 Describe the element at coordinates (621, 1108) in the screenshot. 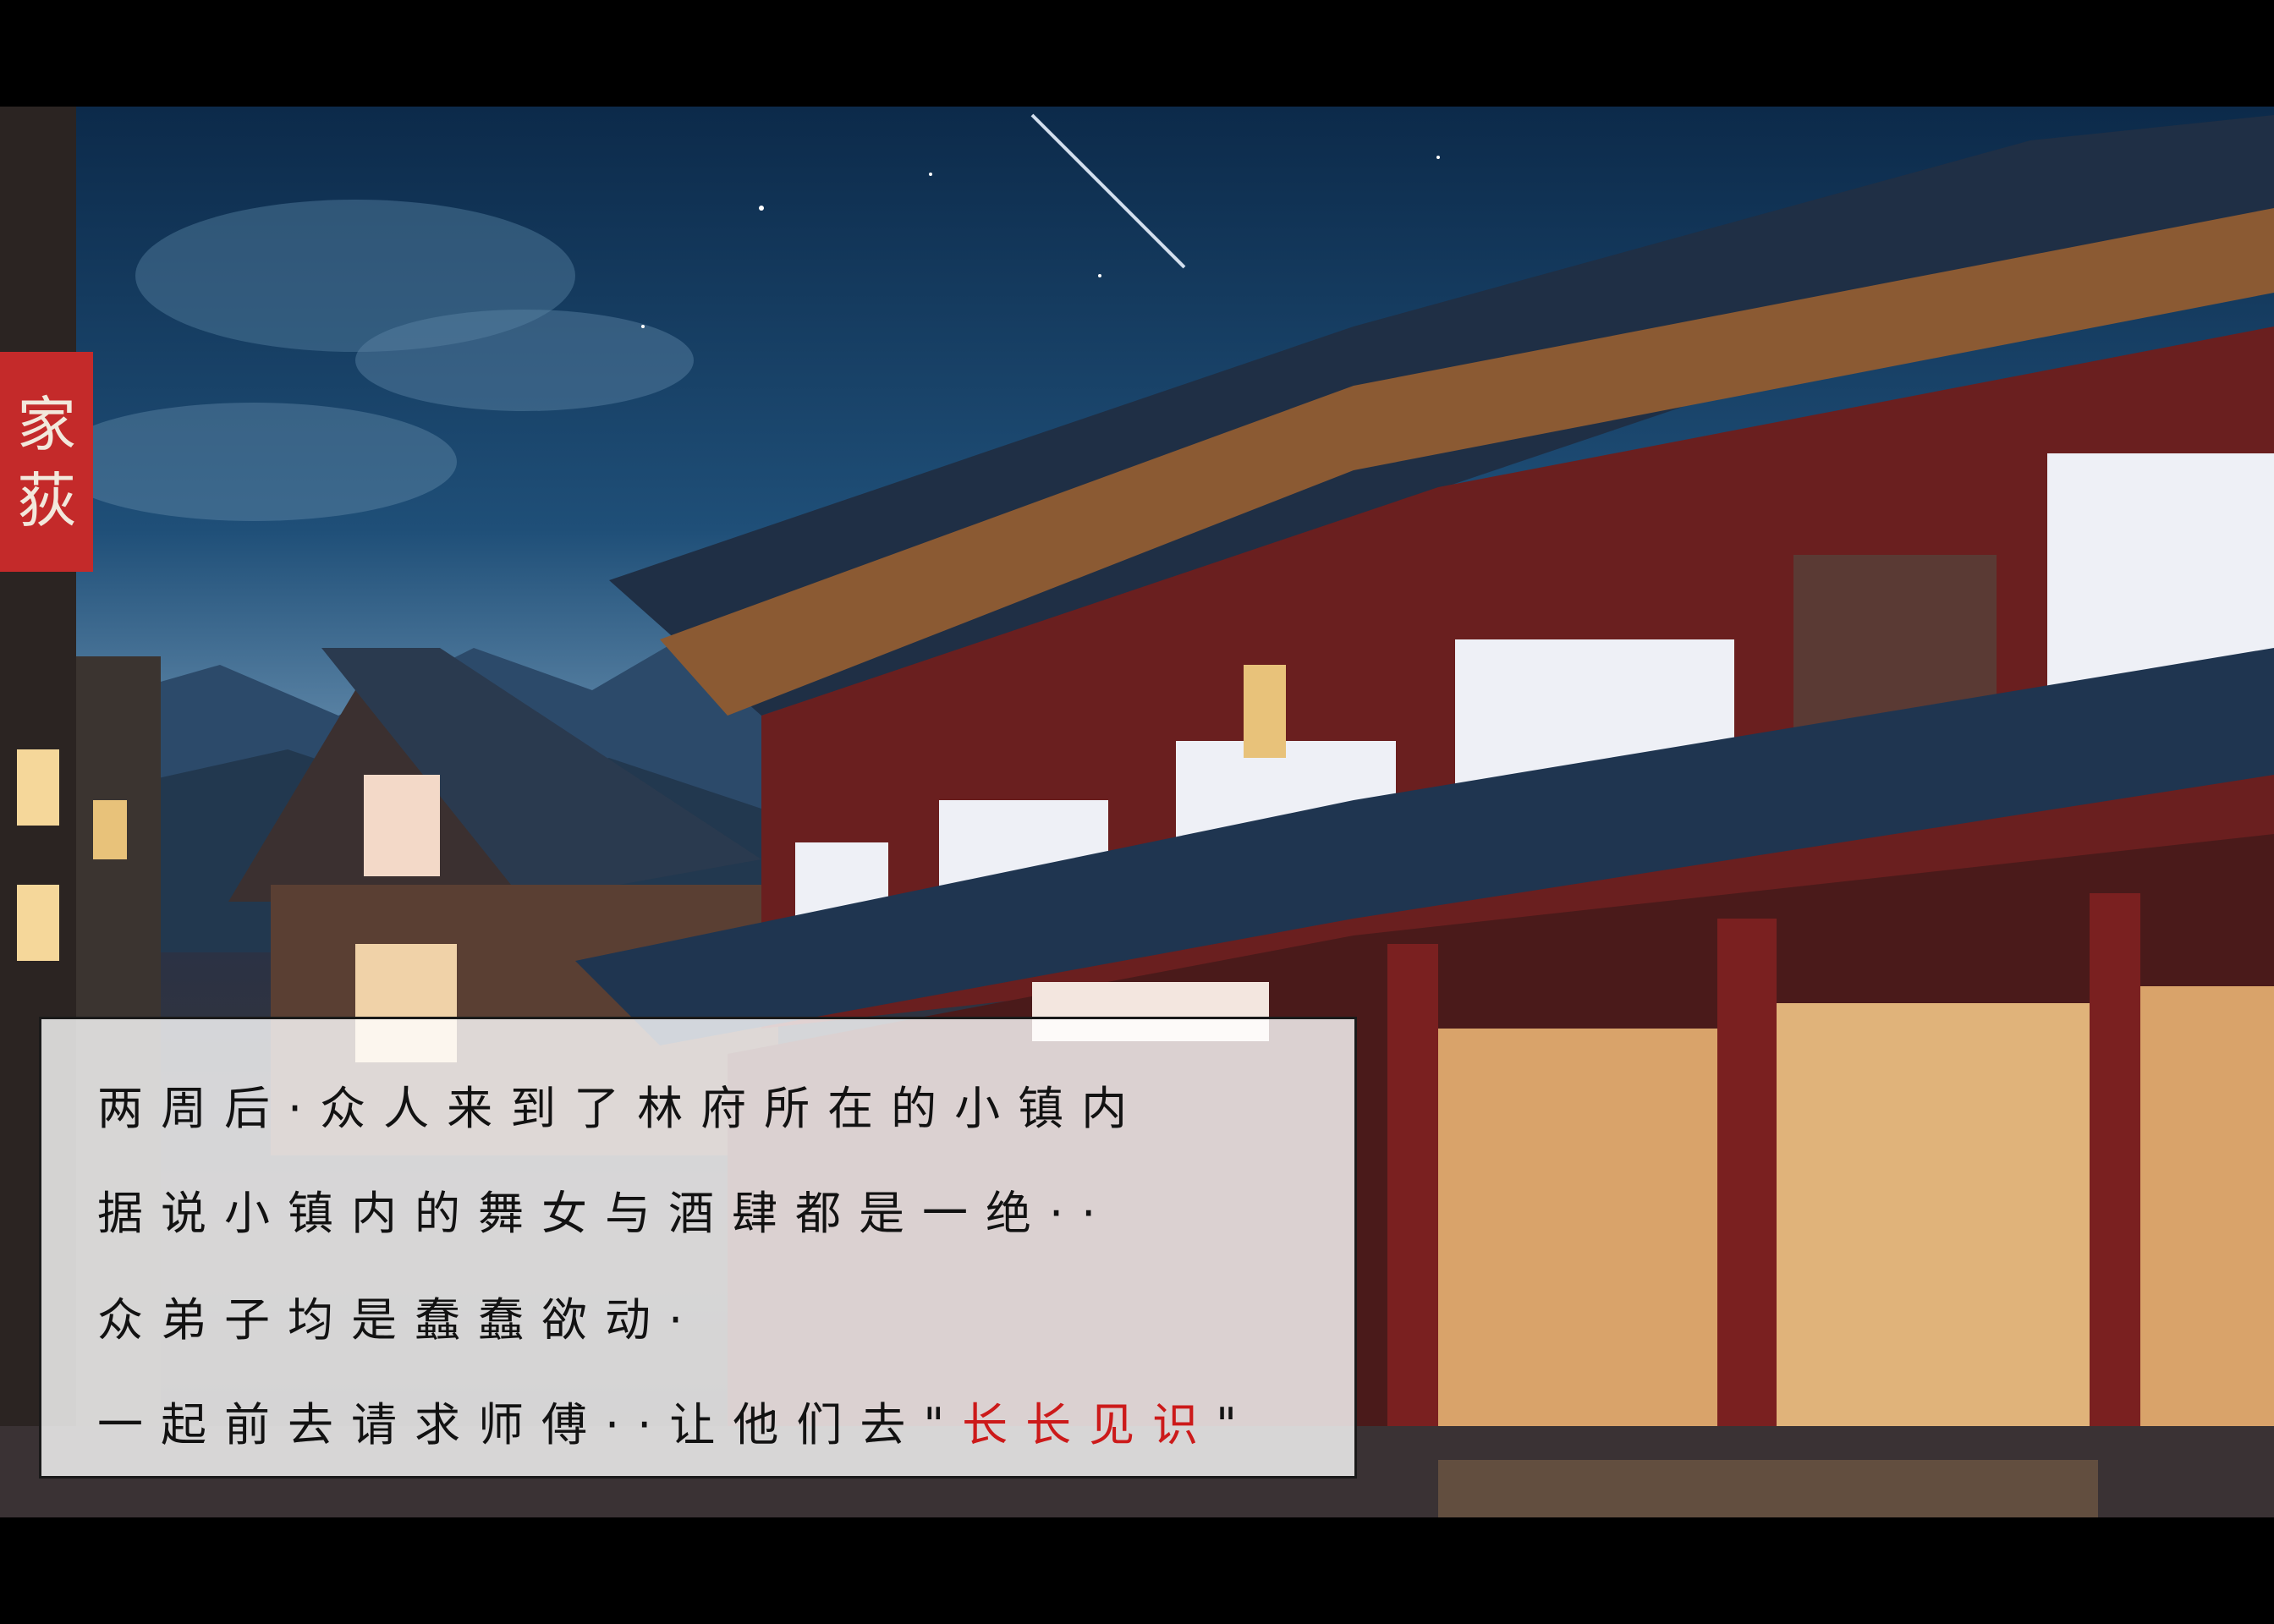

I see `dialogue-line-1: 两周后·众人来到了林府所在的小镇内` at that location.